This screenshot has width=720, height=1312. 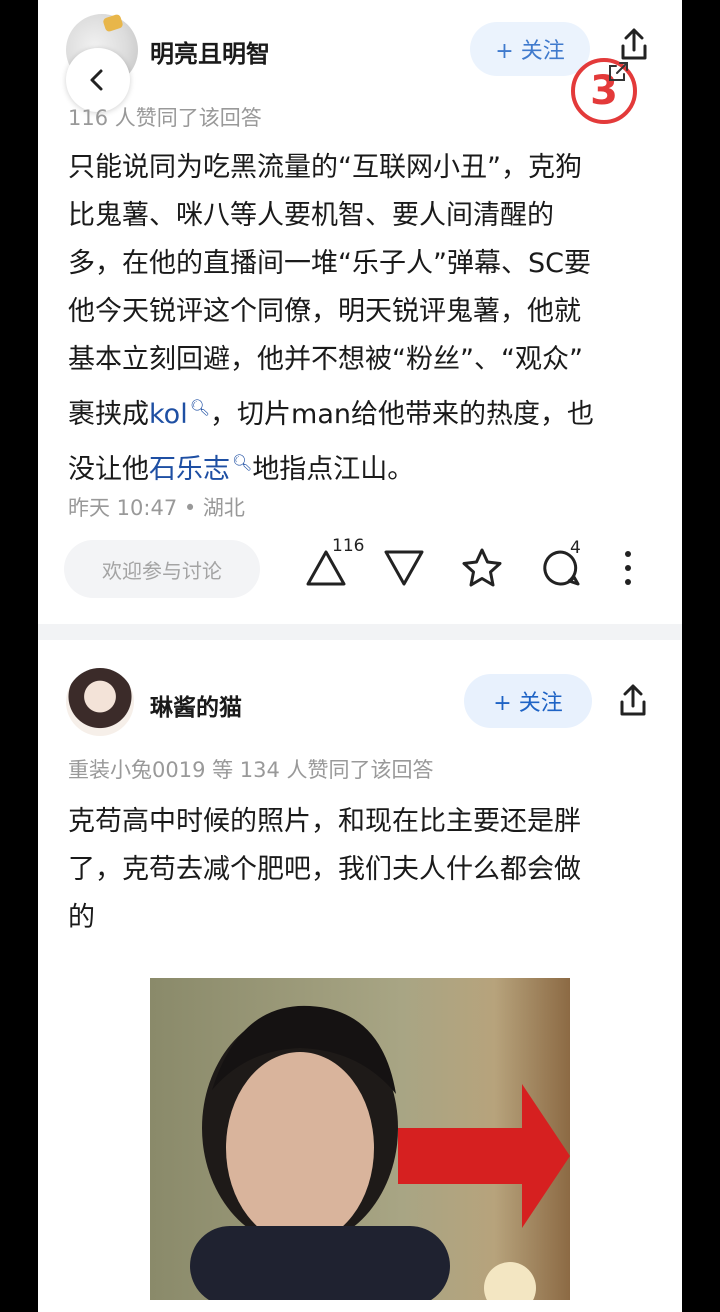 I want to click on upvote-count: 116, so click(x=348, y=546).